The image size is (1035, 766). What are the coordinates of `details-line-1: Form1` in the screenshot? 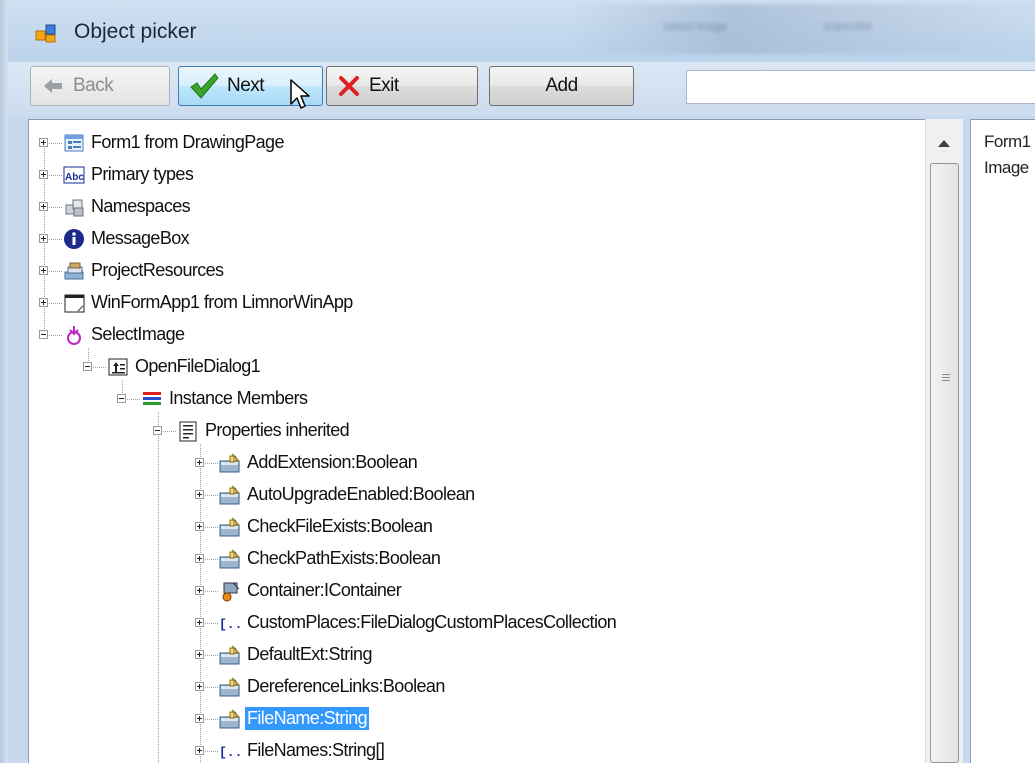 It's located at (1007, 141).